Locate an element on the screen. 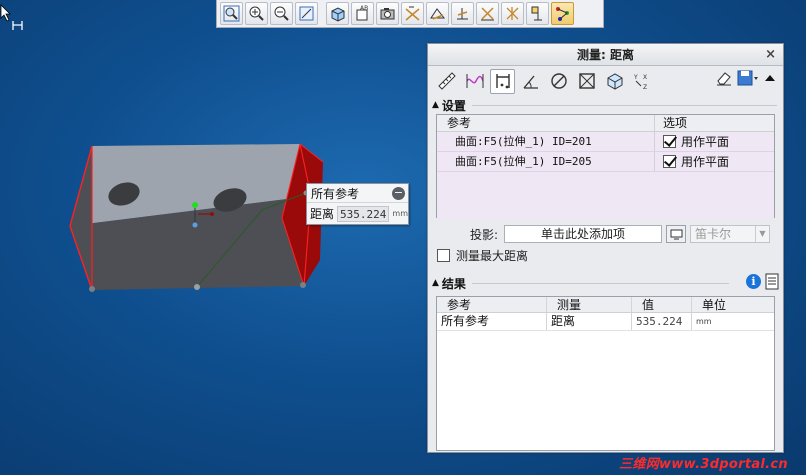 The height and width of the screenshot is (475, 806). angle-icon is located at coordinates (530, 82).